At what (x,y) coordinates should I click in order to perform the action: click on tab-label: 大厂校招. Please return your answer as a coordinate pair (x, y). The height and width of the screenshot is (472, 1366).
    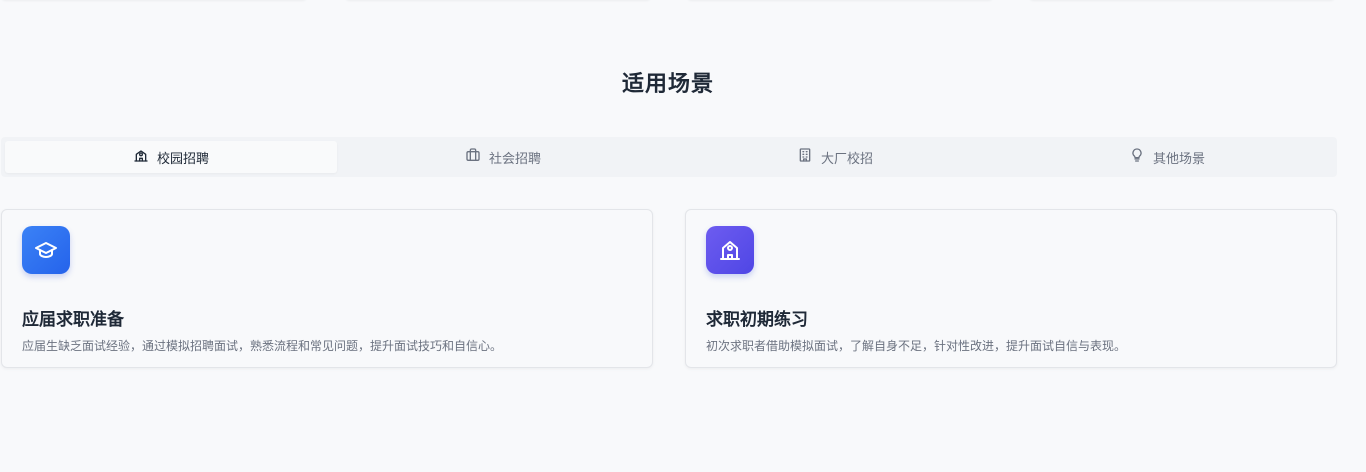
    Looking at the image, I should click on (846, 159).